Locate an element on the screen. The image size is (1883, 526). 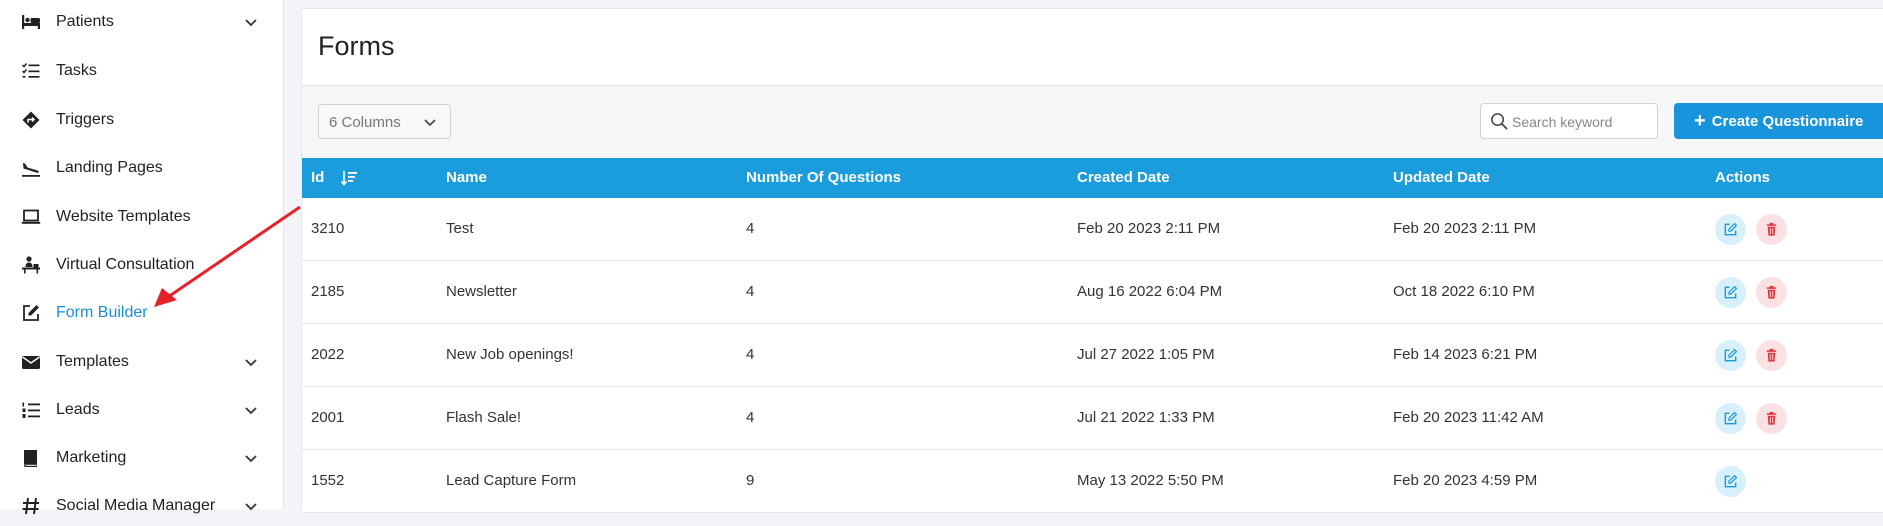
column-header-label: Id is located at coordinates (318, 177).